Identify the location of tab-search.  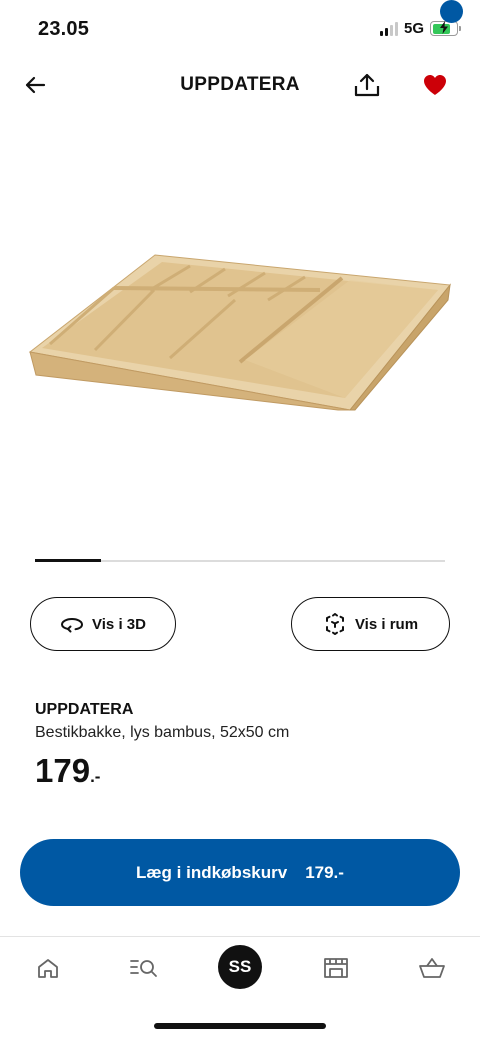
(144, 968).